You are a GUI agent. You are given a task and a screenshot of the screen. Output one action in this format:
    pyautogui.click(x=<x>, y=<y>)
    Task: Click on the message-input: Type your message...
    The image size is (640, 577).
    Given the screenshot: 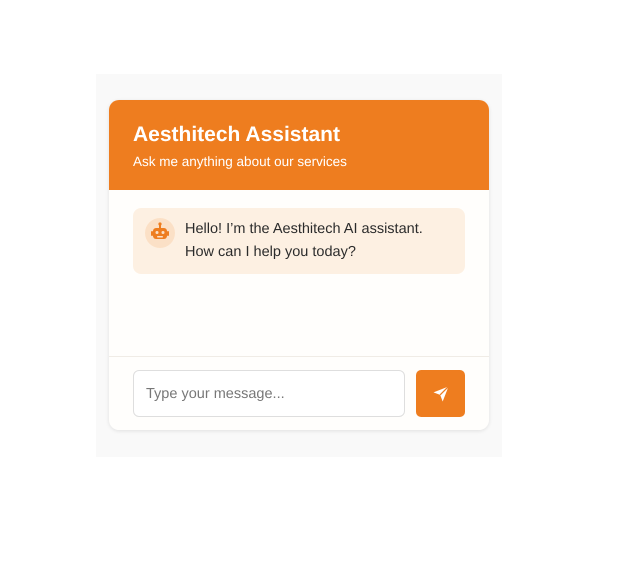 What is the action you would take?
    pyautogui.click(x=269, y=393)
    